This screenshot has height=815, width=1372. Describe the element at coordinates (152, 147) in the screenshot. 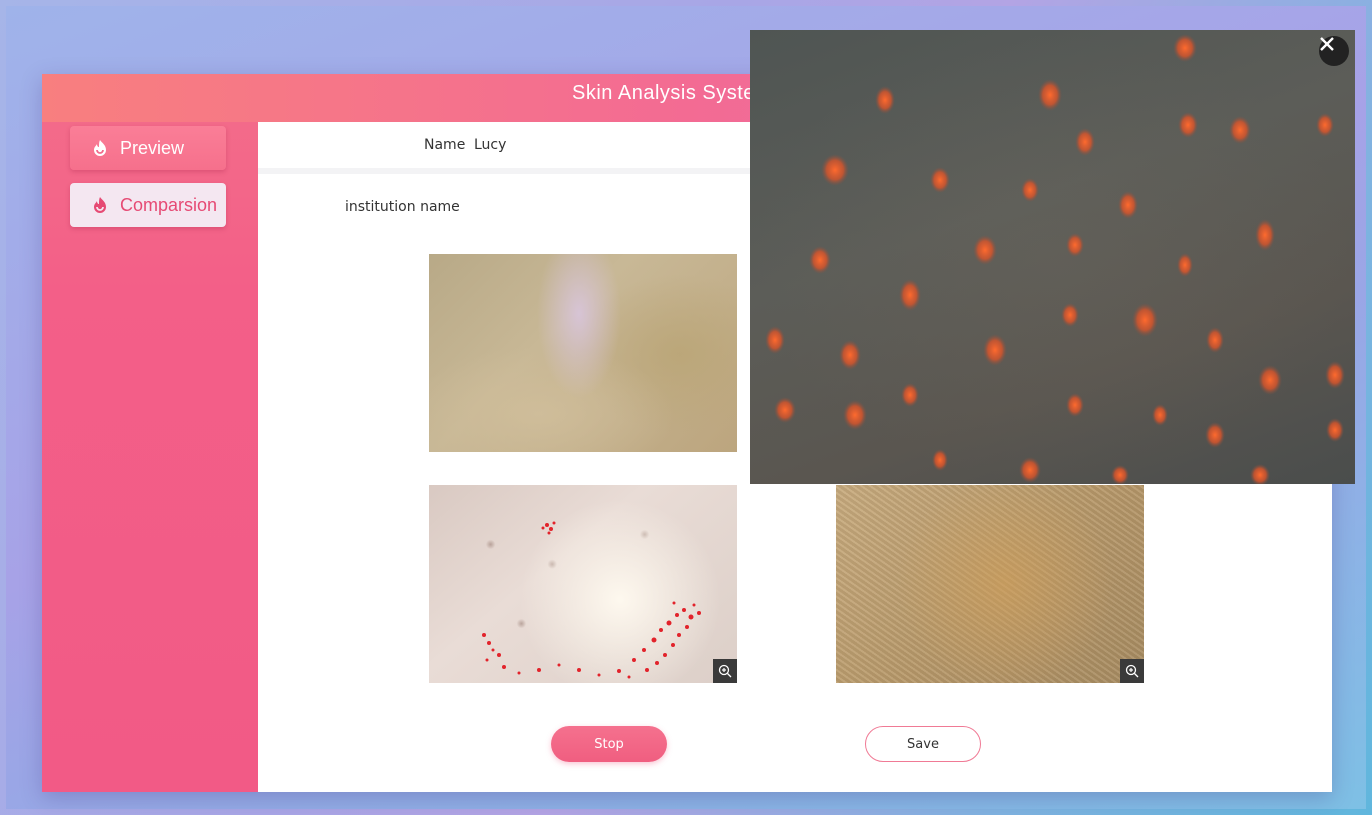

I see `sidebar-item-label: Preview` at that location.